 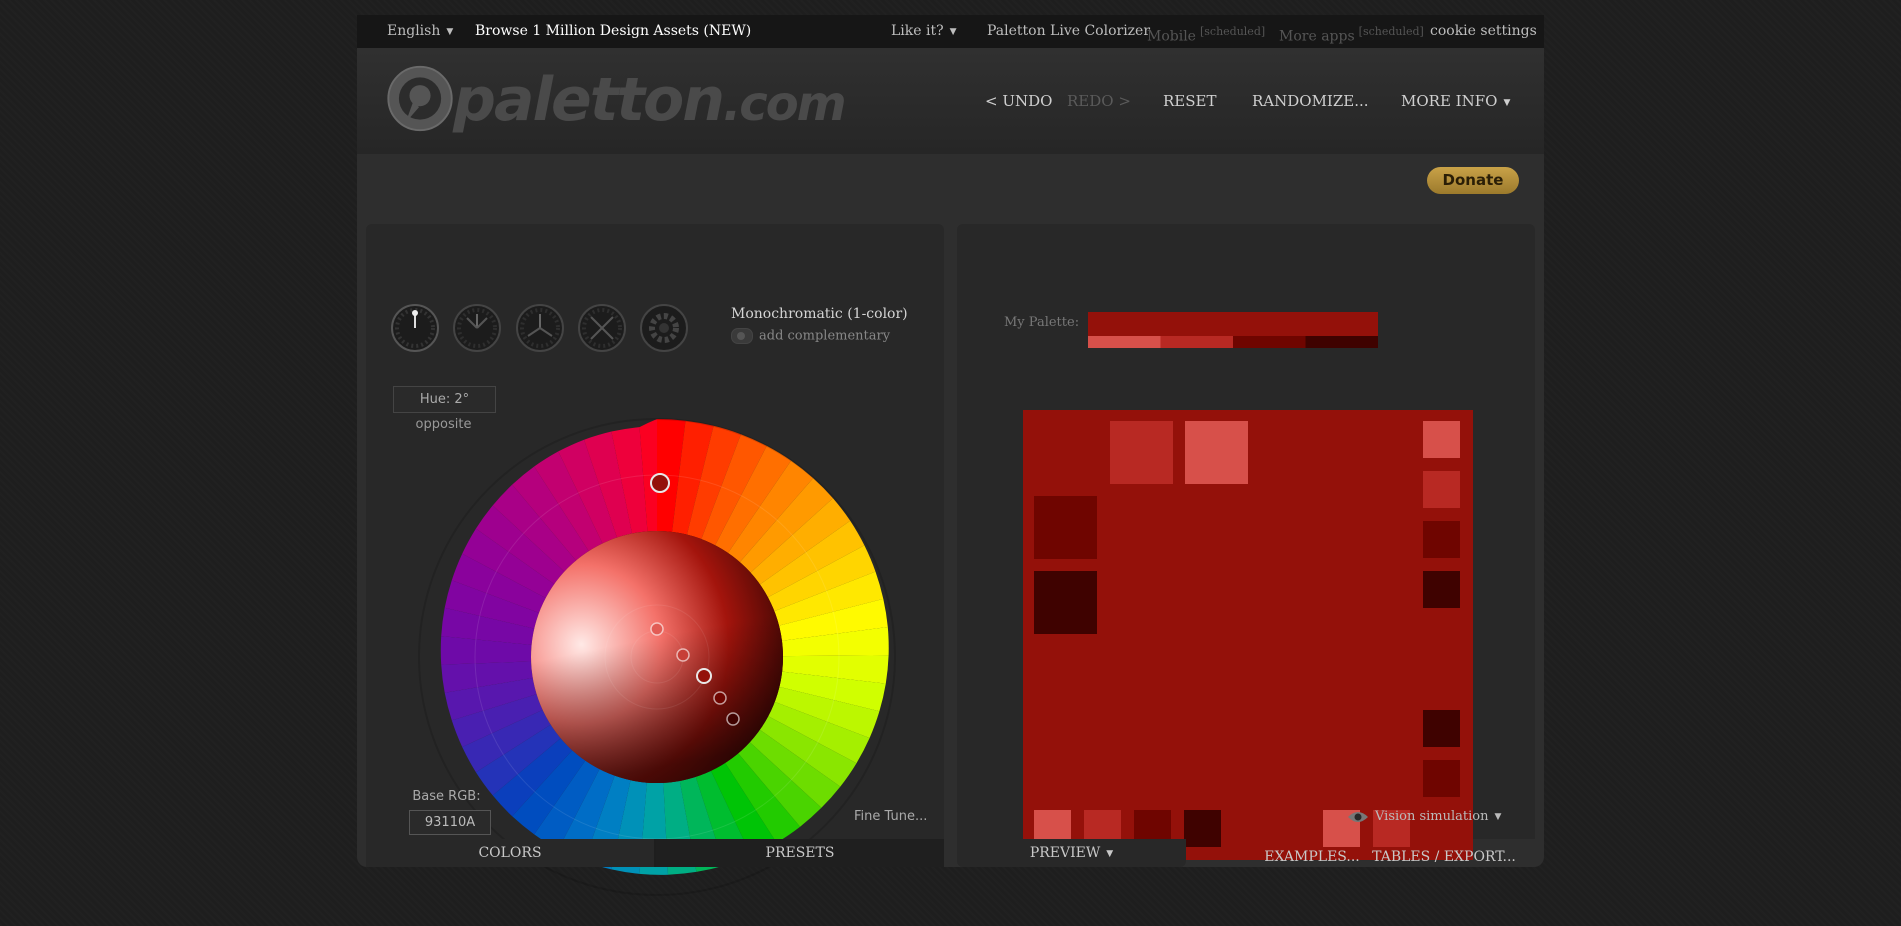 What do you see at coordinates (785, 104) in the screenshot?
I see `logo-suffix: .com` at bounding box center [785, 104].